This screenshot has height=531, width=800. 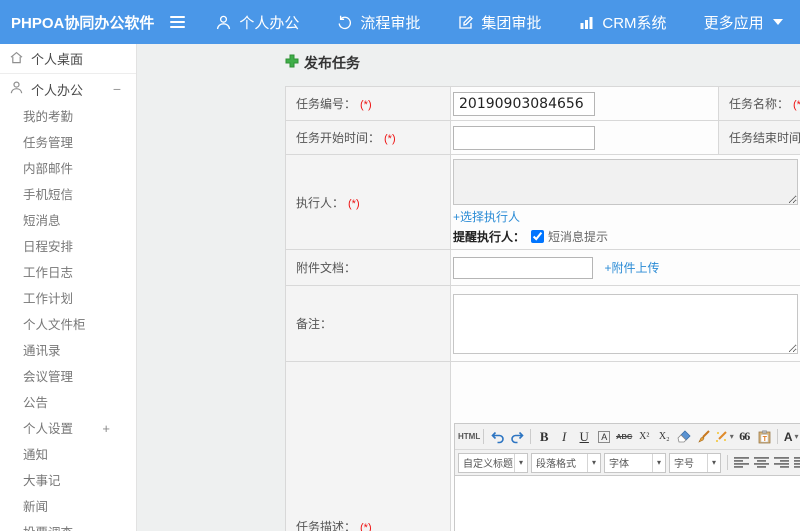 I want to click on format-brush-button, so click(x=704, y=437).